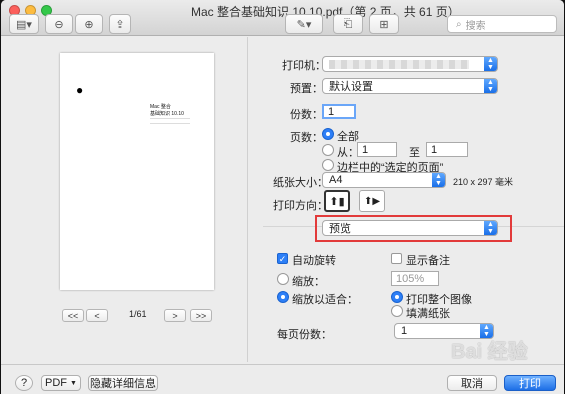 This screenshot has height=394, width=565. Describe the element at coordinates (328, 134) in the screenshot. I see `pages-all-radio` at that location.